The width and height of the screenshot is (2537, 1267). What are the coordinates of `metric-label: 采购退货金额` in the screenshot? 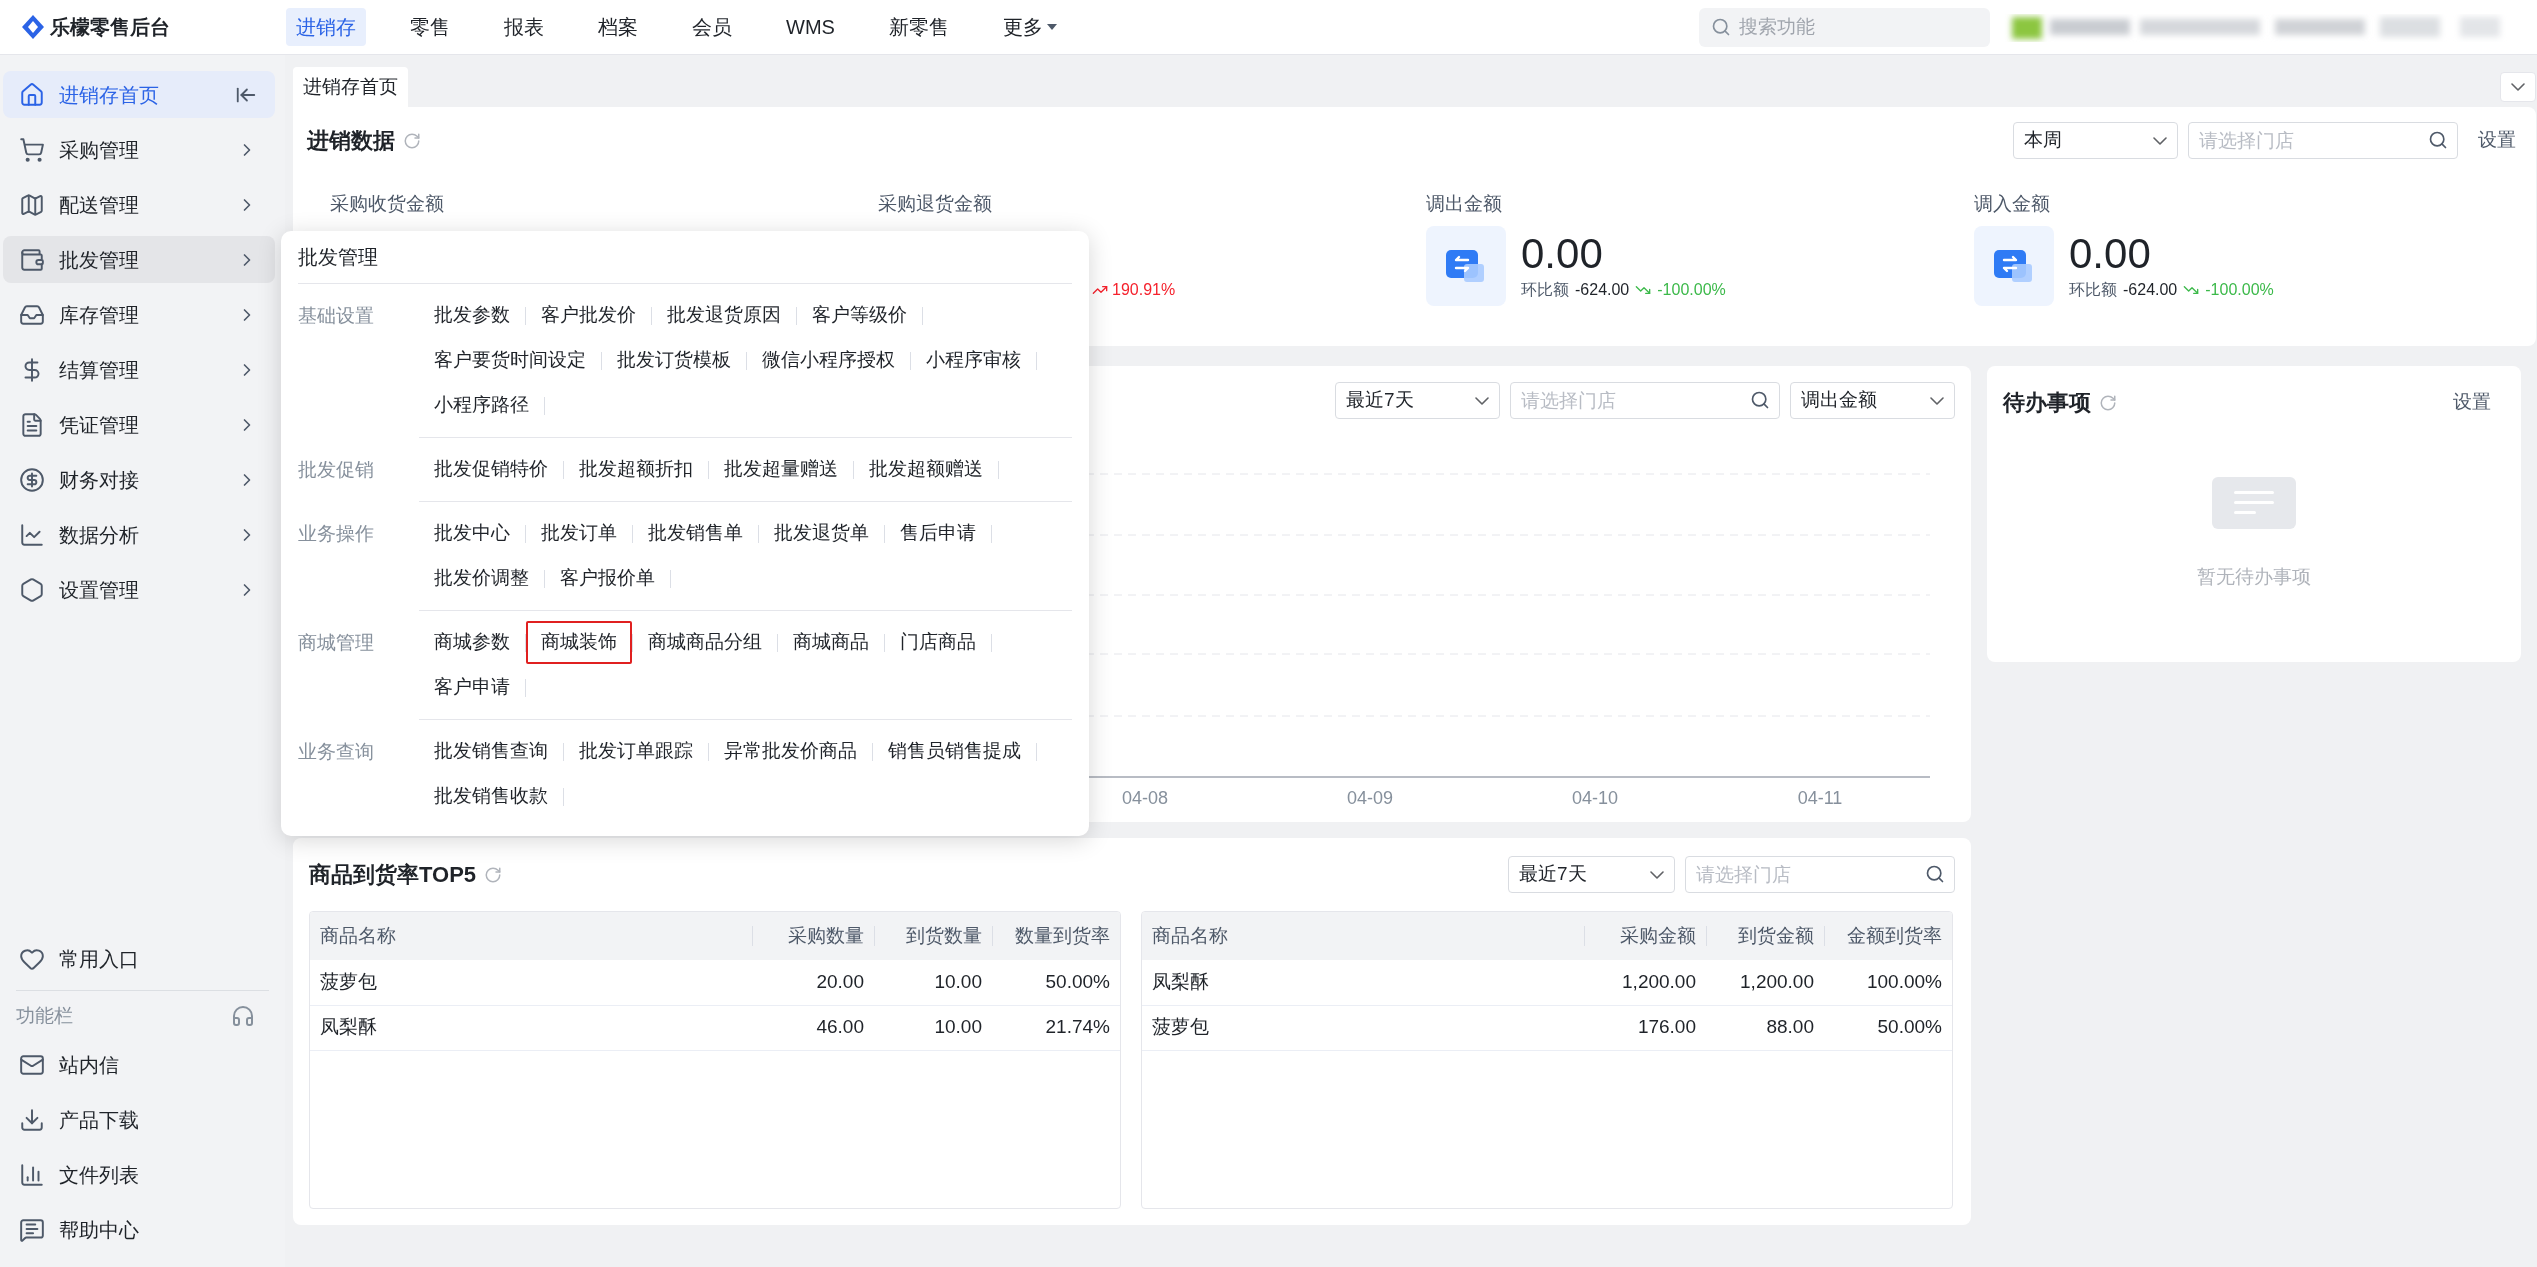 It's located at (935, 204).